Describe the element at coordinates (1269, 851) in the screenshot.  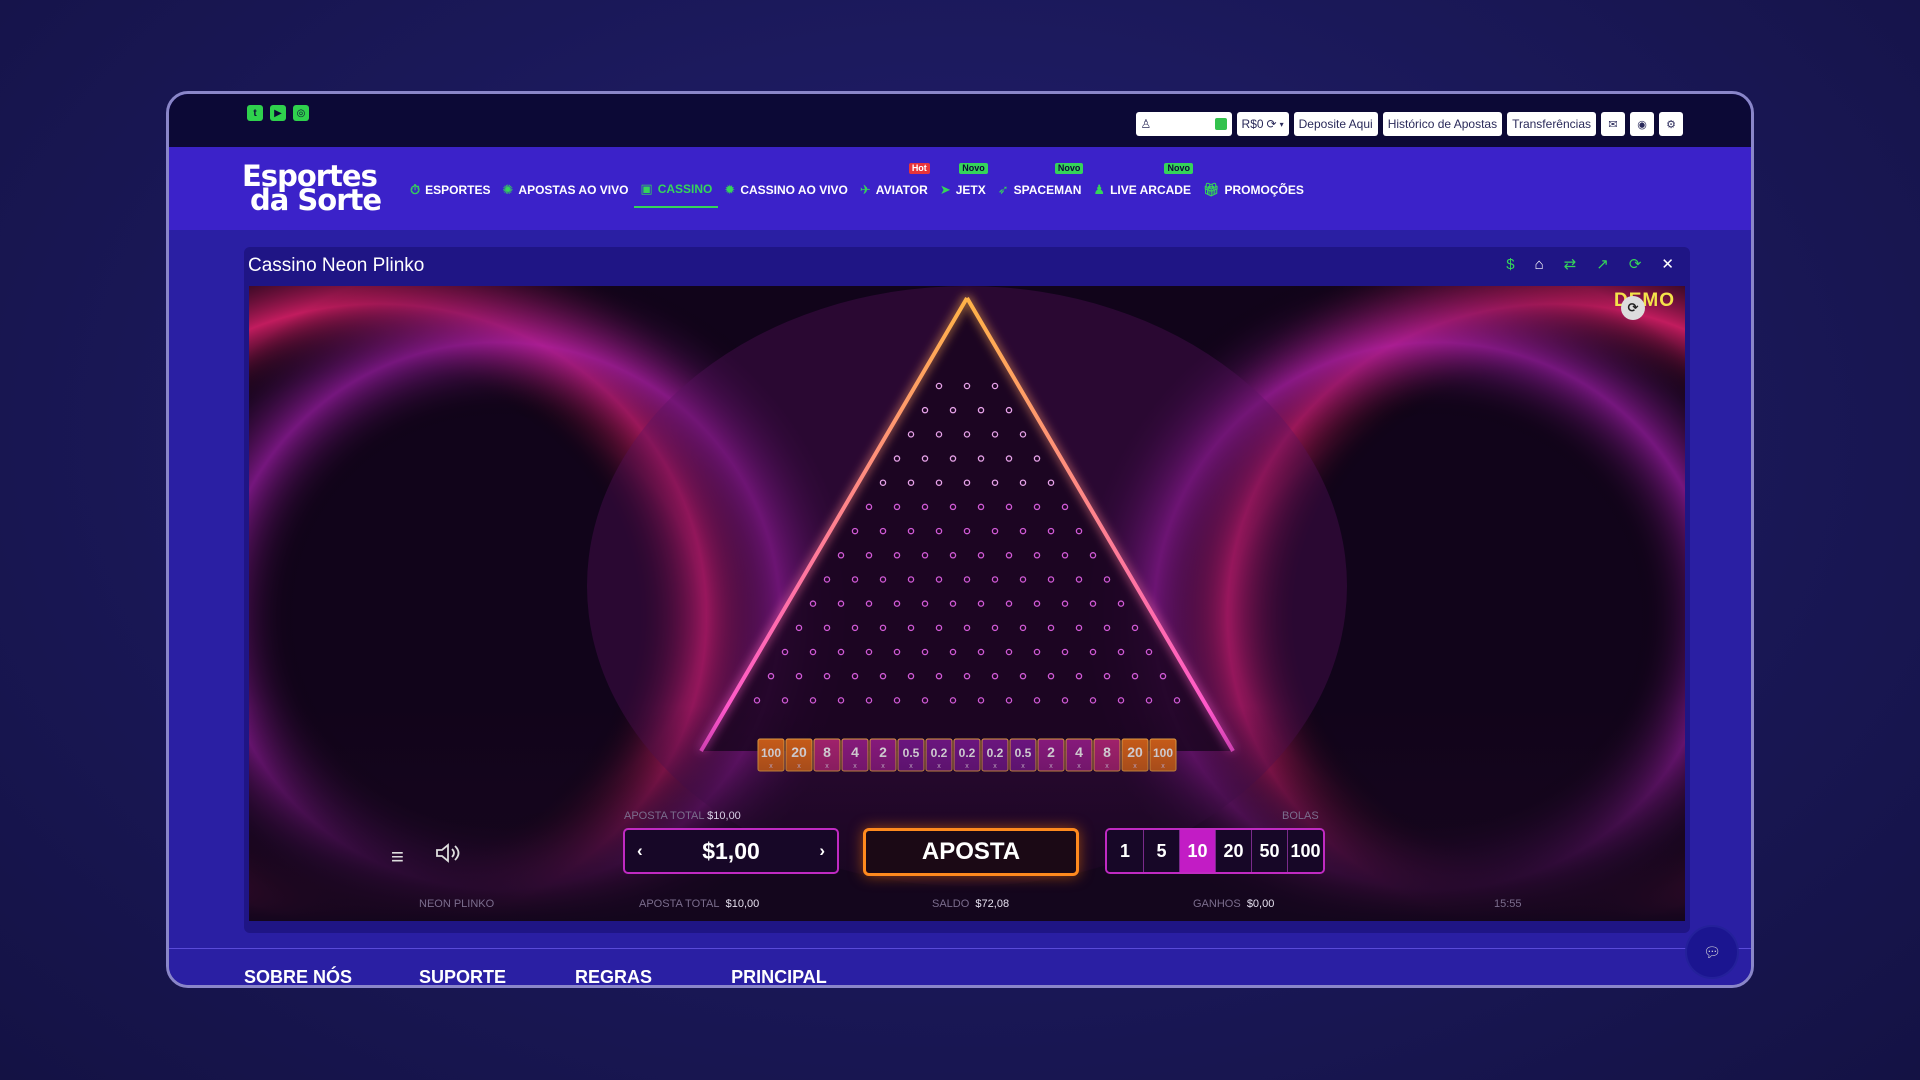
I see `ball-count-option: 50` at that location.